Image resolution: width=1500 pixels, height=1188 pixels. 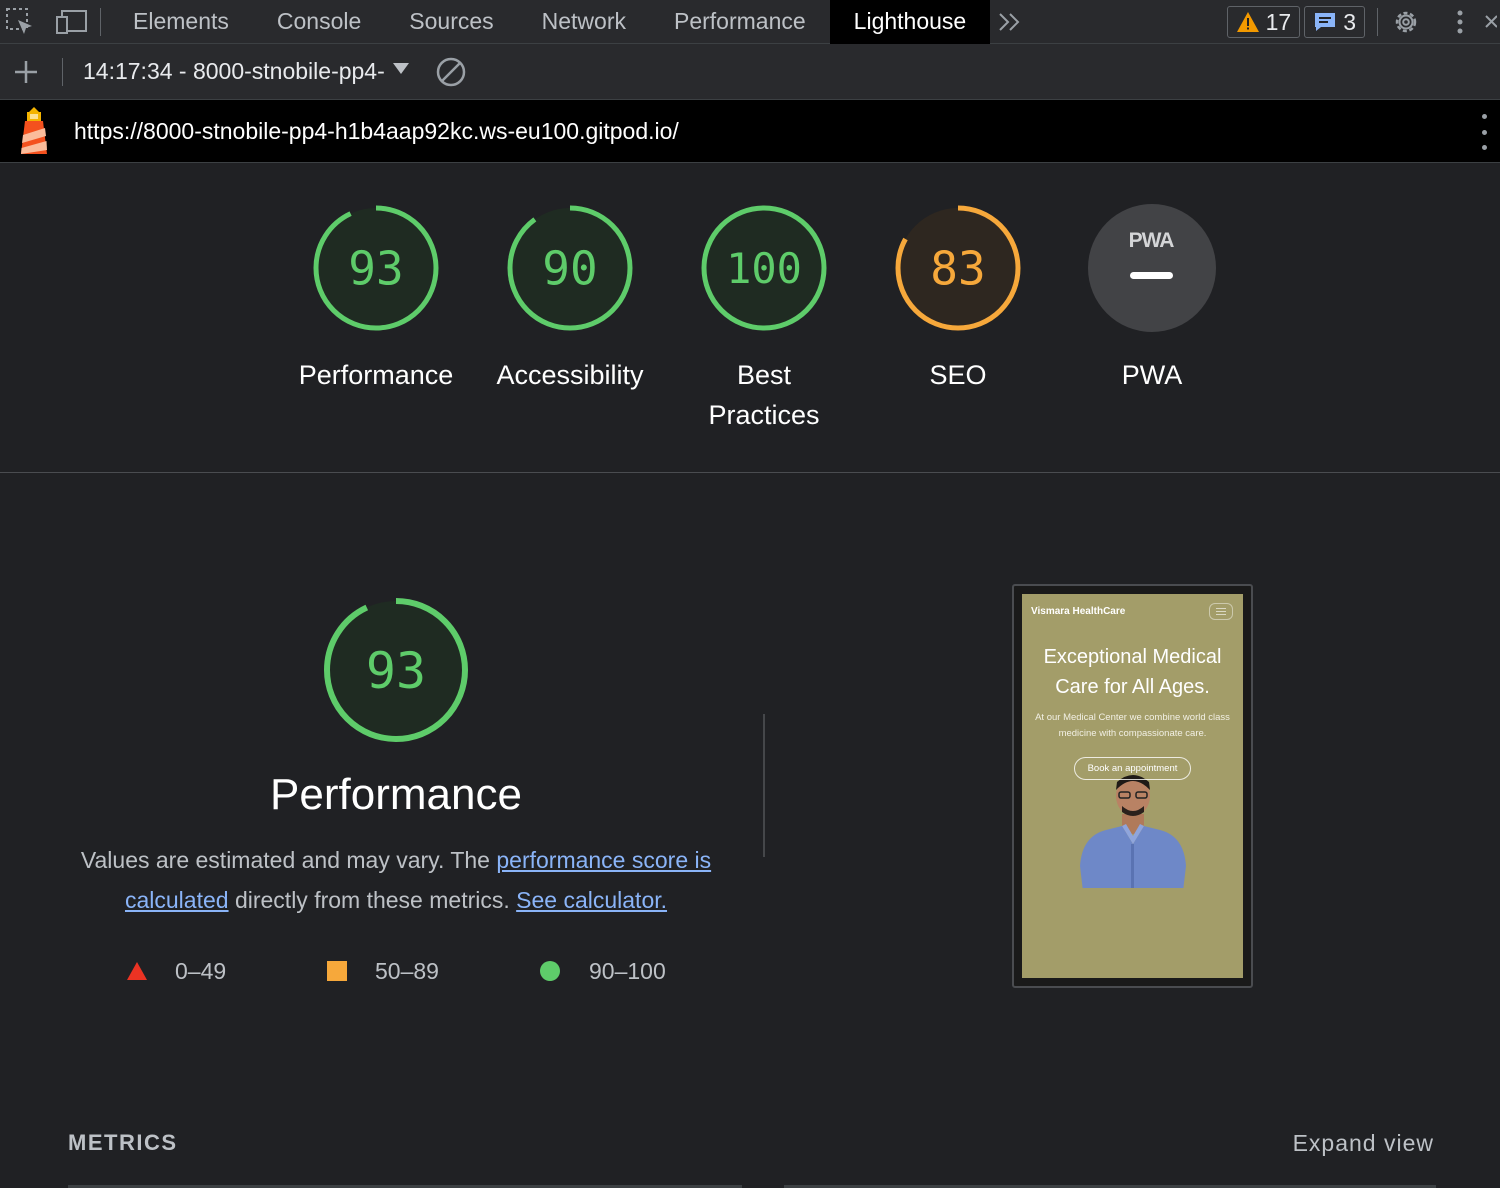 What do you see at coordinates (570, 375) in the screenshot?
I see `gauge-label: Accessibility` at bounding box center [570, 375].